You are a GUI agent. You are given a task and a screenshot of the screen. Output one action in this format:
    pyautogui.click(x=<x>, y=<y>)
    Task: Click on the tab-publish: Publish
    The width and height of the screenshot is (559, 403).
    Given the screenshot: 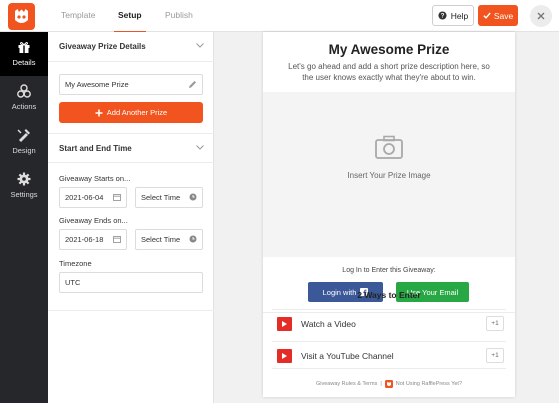 What is the action you would take?
    pyautogui.click(x=179, y=16)
    